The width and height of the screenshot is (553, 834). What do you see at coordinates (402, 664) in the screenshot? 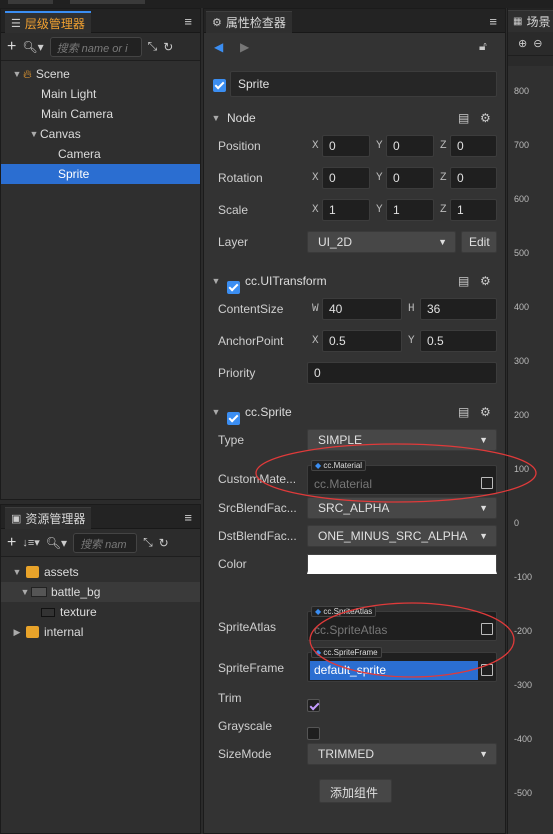
I see `sprite-frame-field: ◆ cc.SpriteFrame default_sprite` at bounding box center [402, 664].